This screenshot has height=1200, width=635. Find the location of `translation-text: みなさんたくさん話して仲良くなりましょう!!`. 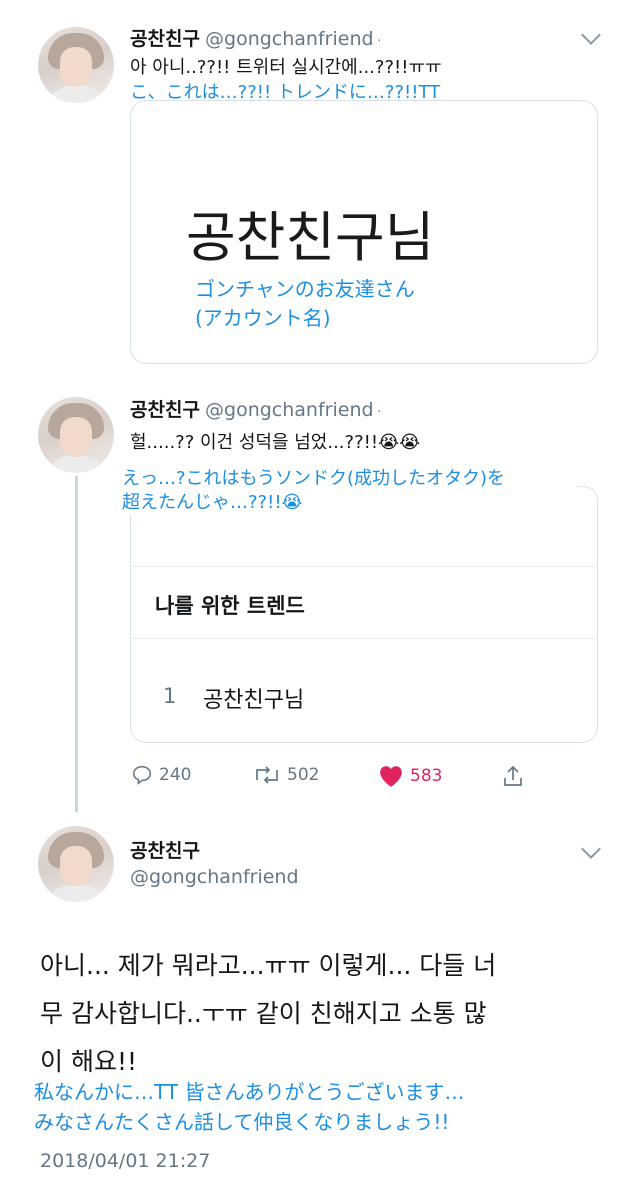

translation-text: みなさんたくさん話して仲良くなりましょう!! is located at coordinates (242, 1122).